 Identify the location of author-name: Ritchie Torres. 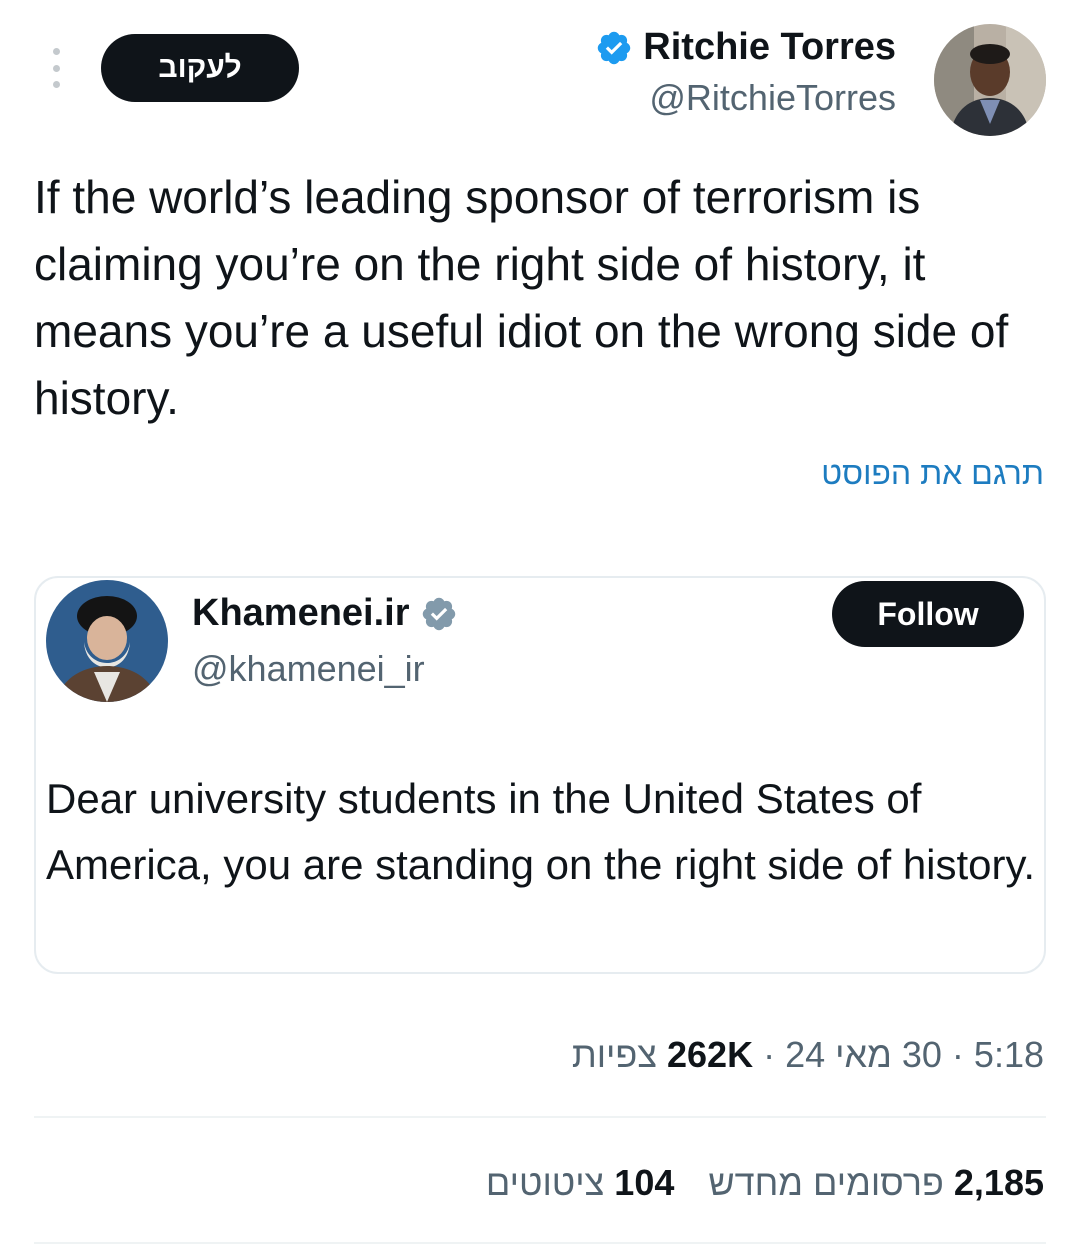
(769, 47).